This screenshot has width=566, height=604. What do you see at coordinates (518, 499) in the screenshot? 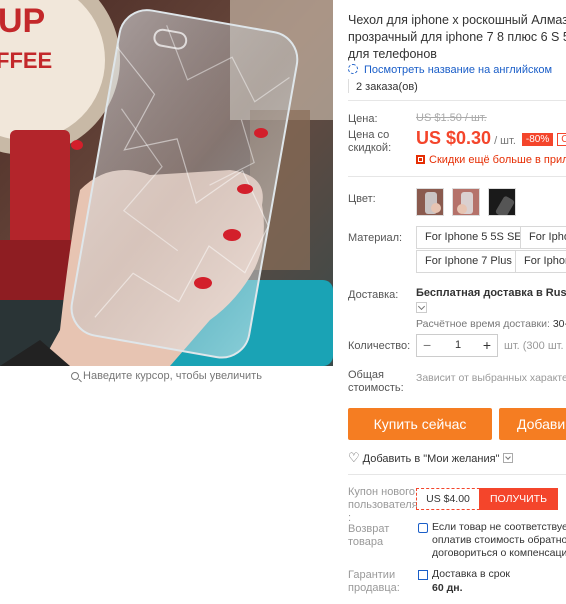
I see `get-coupon-button: ПОЛУЧИТЬ` at bounding box center [518, 499].